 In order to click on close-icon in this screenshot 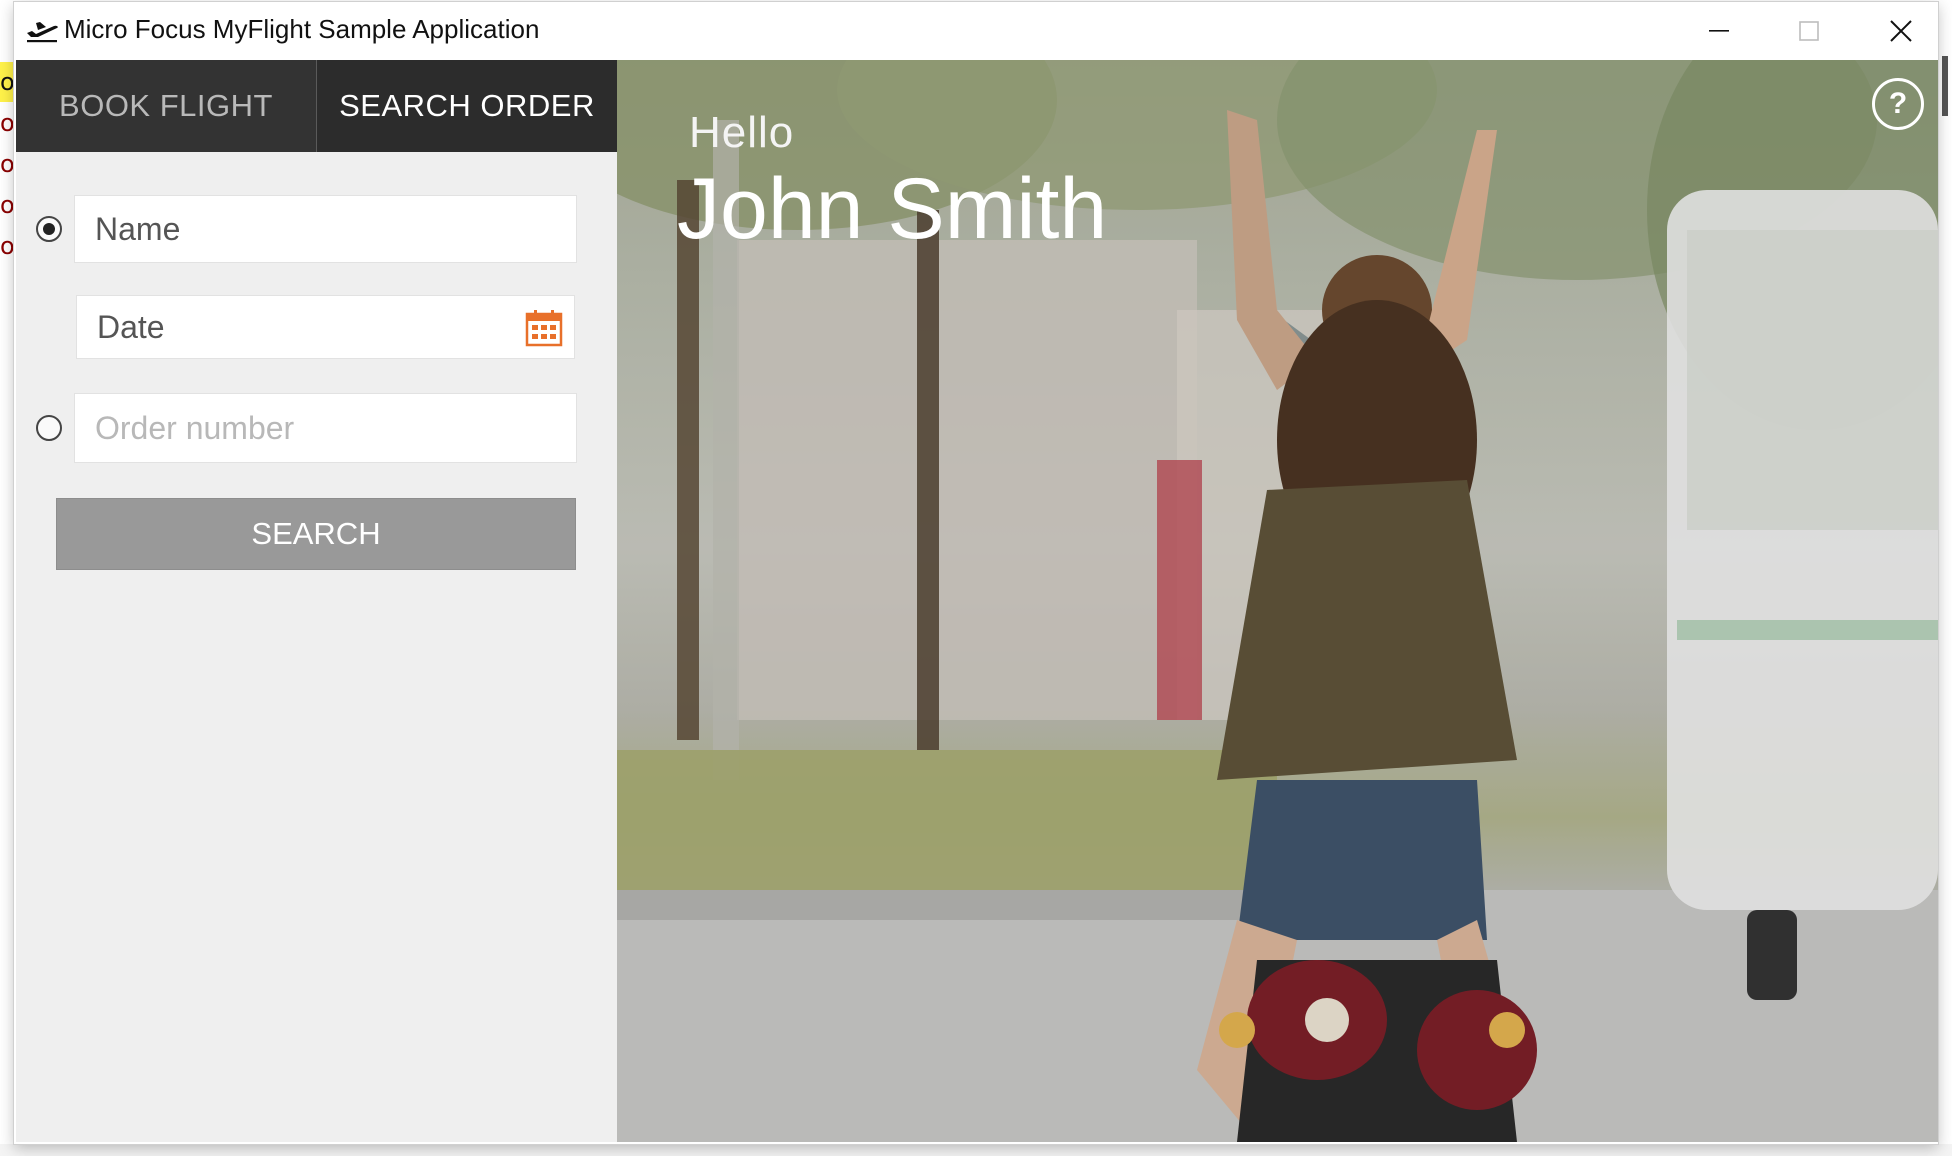, I will do `click(1901, 31)`.